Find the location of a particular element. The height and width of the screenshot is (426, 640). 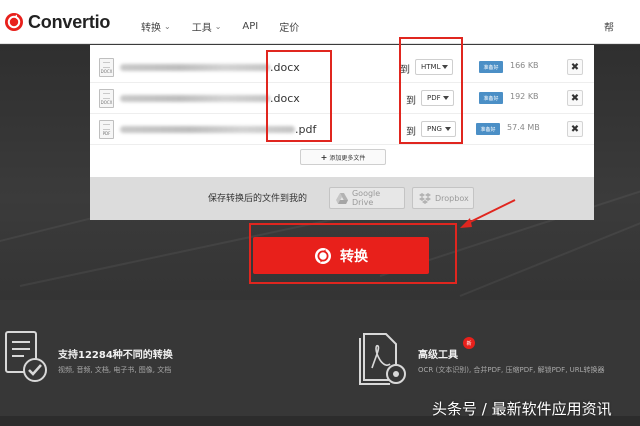

file-row: PDF .pdf 到 PNG 准备好 57.4 MB ✖ is located at coordinates (342, 129).